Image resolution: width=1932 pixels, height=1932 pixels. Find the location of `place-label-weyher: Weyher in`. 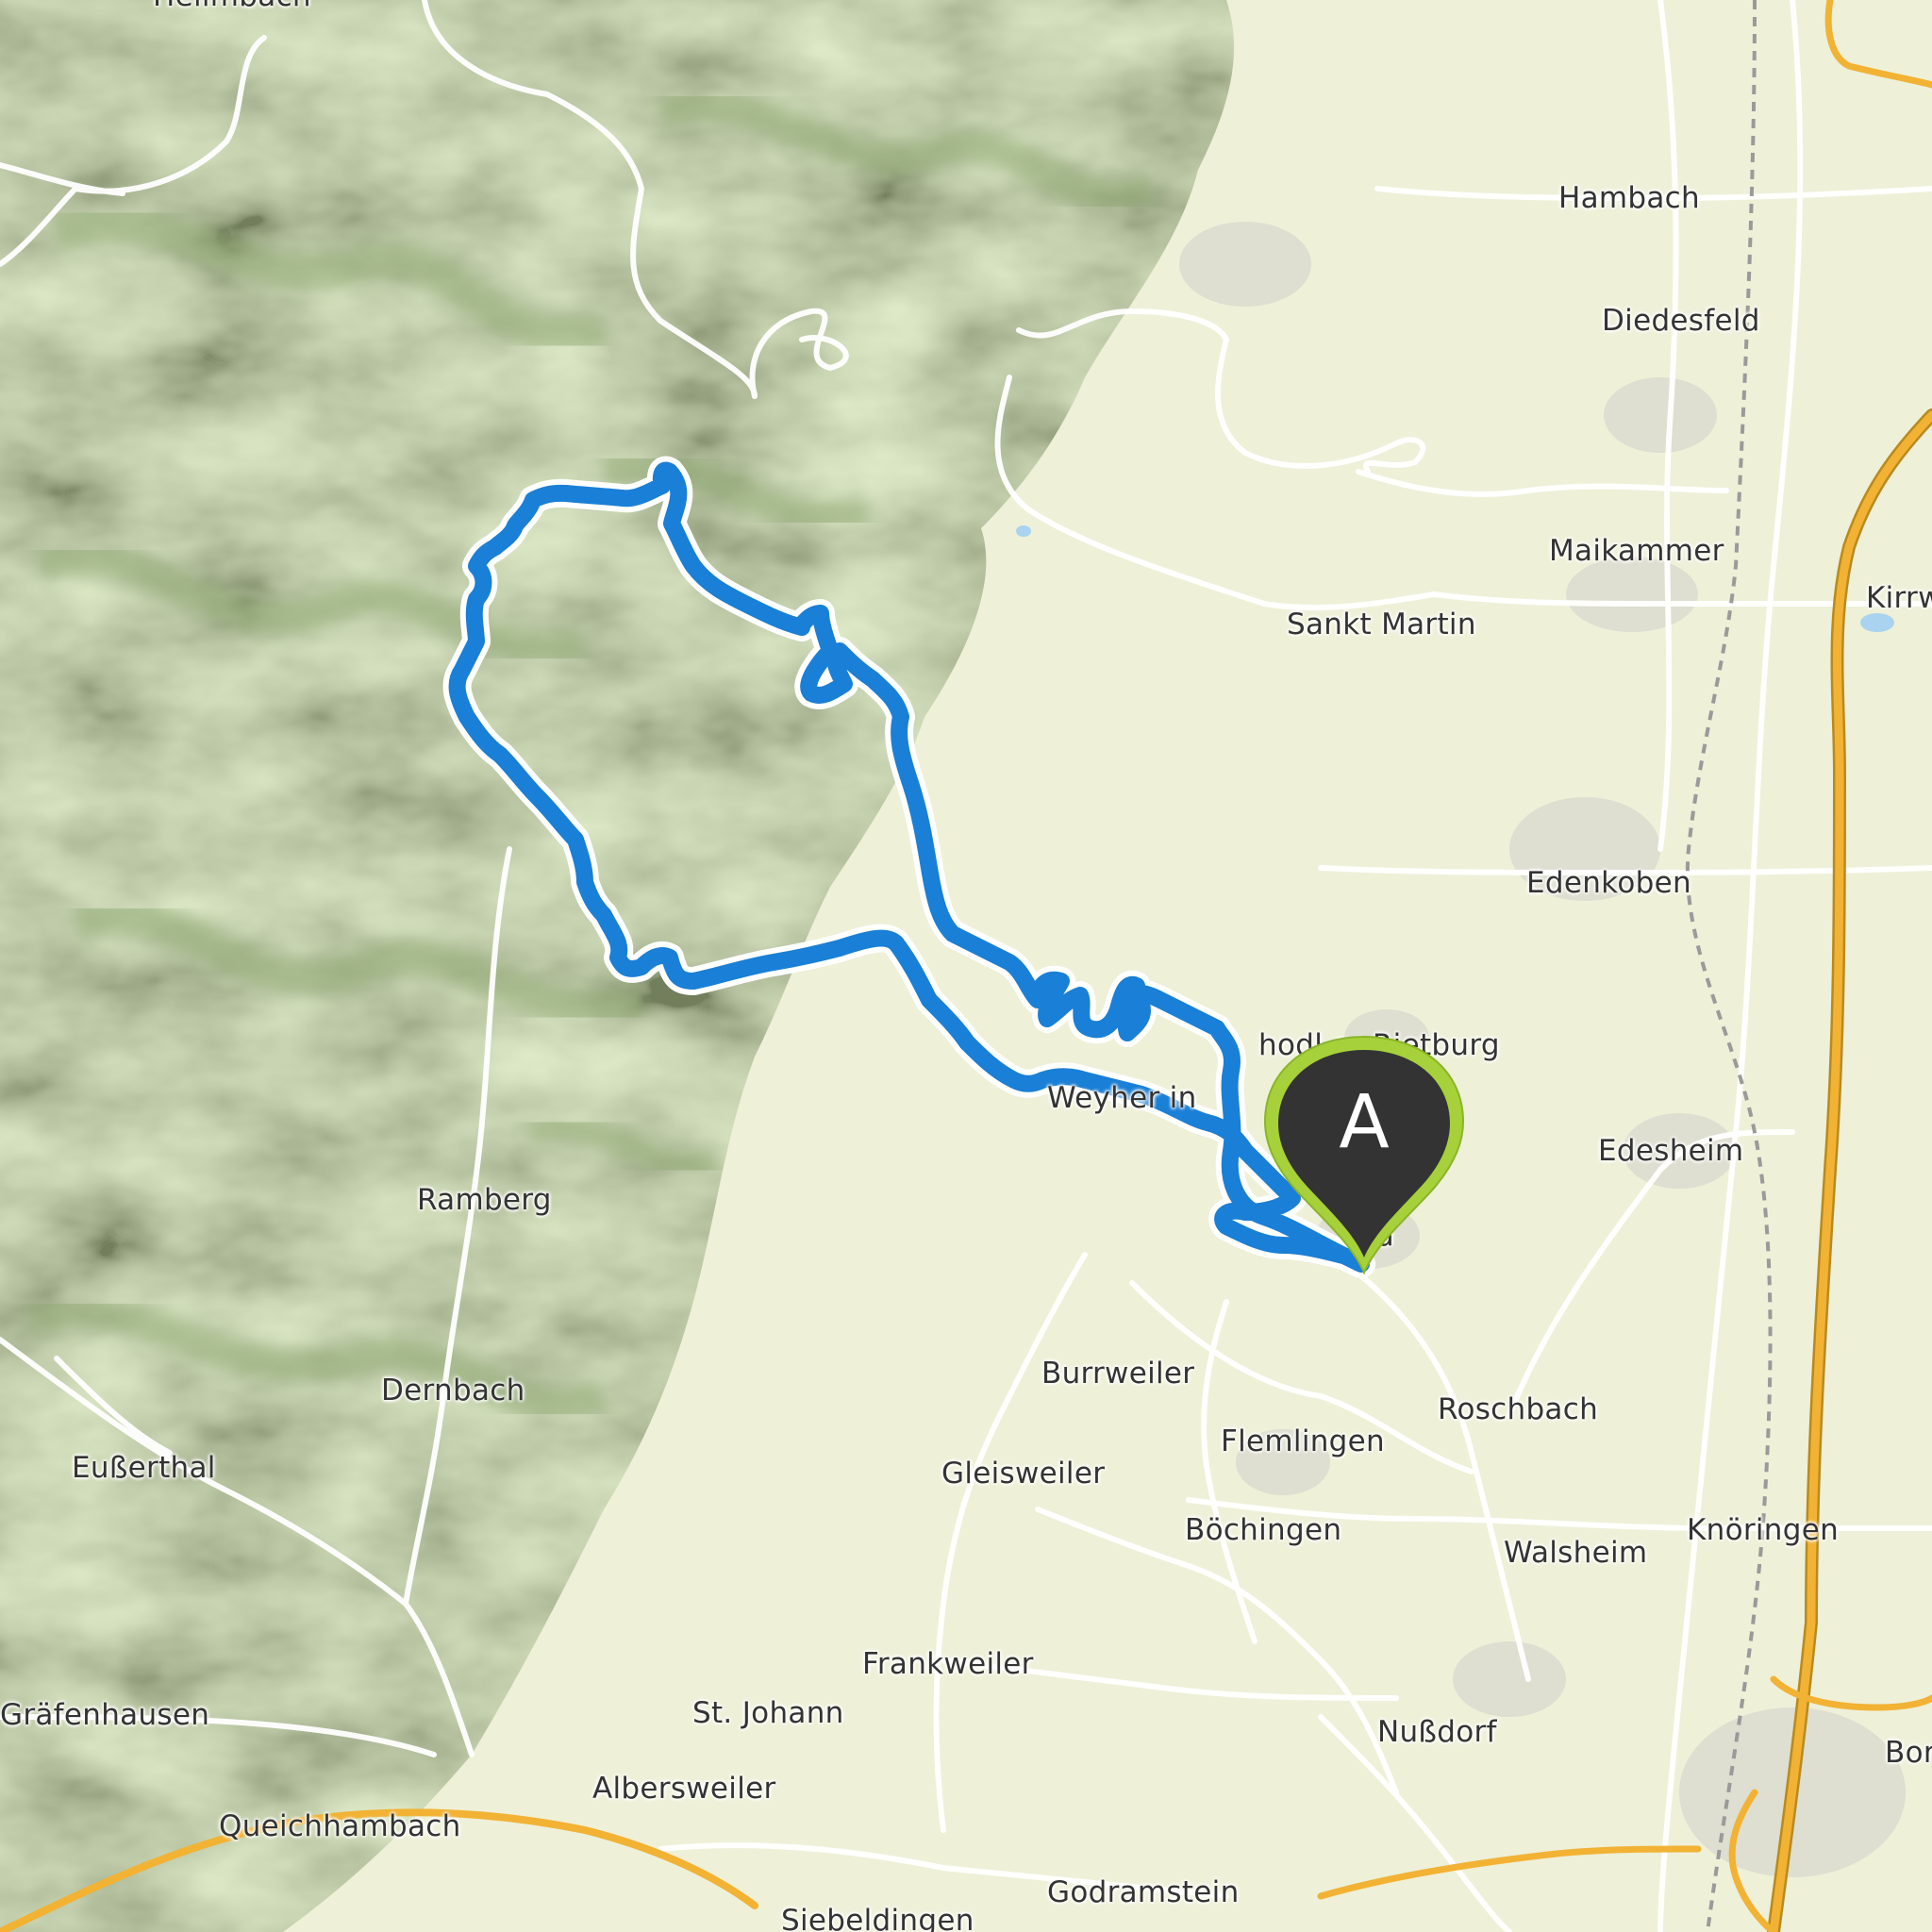

place-label-weyher: Weyher in is located at coordinates (1122, 1098).